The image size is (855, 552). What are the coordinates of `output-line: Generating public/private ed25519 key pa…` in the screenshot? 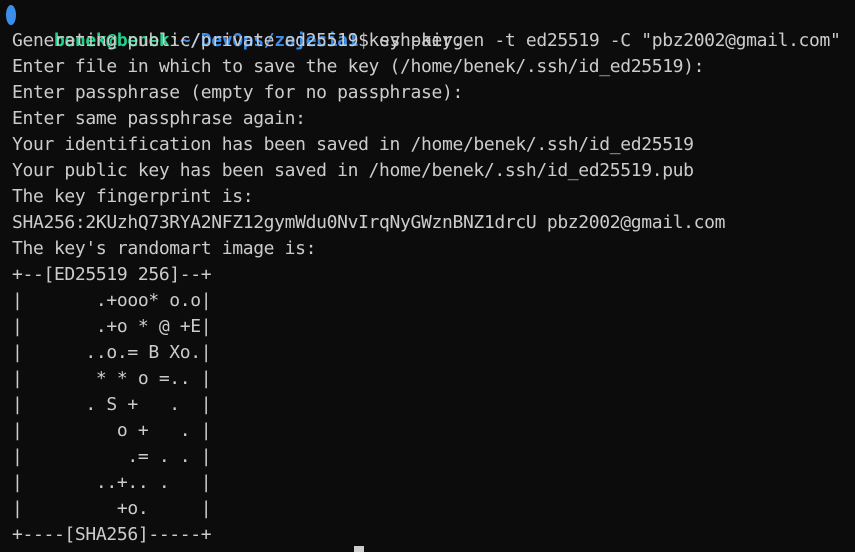 It's located at (237, 40).